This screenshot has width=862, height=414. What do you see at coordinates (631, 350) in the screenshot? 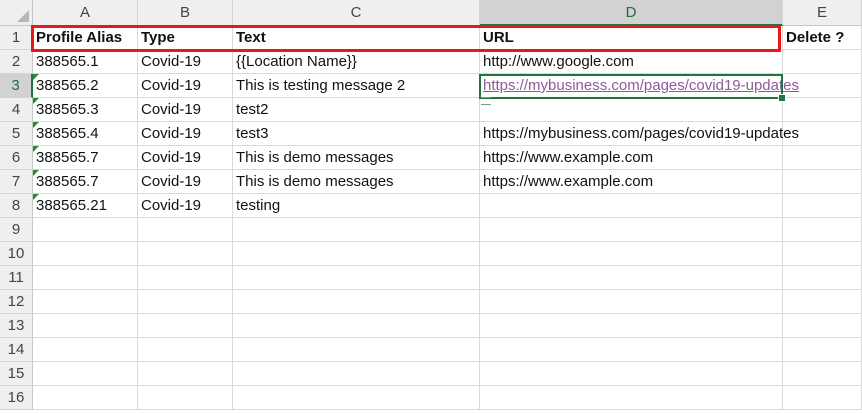
I see `cell-d14` at bounding box center [631, 350].